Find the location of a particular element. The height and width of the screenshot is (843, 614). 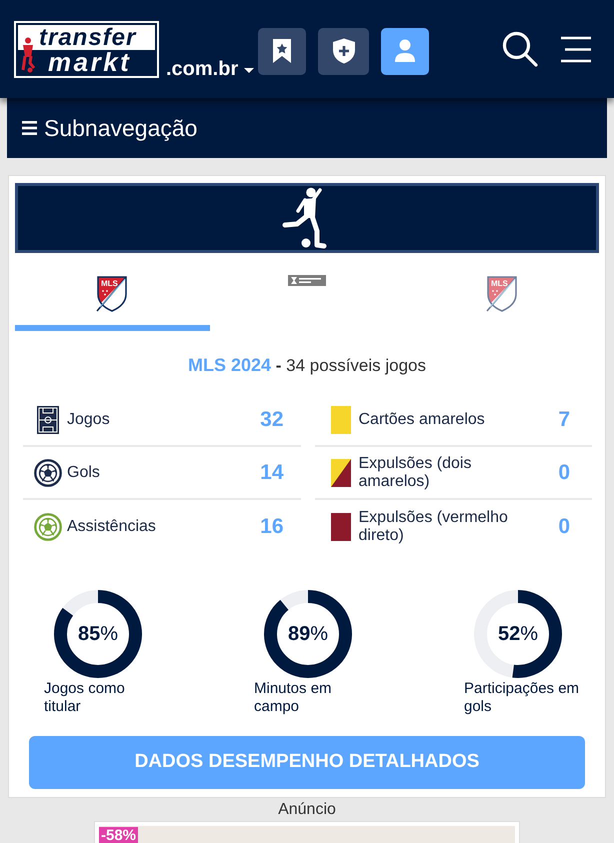

logo-text: markt is located at coordinates (90, 62).